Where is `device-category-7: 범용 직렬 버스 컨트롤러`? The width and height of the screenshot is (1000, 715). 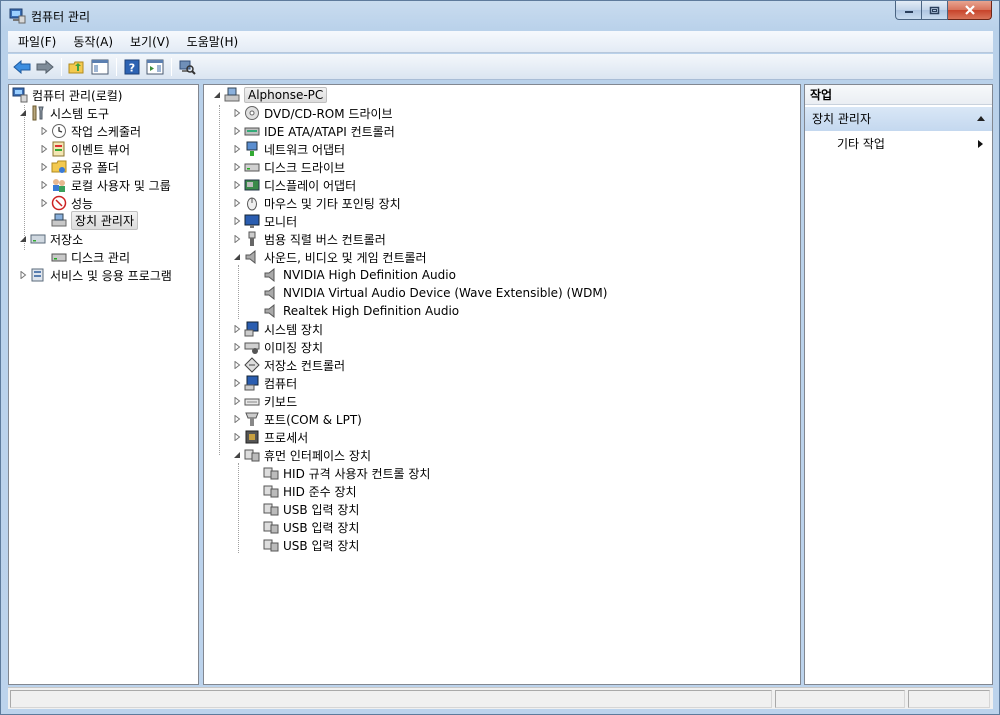
device-category-7: 범용 직렬 버스 컨트롤러 is located at coordinates (309, 239).